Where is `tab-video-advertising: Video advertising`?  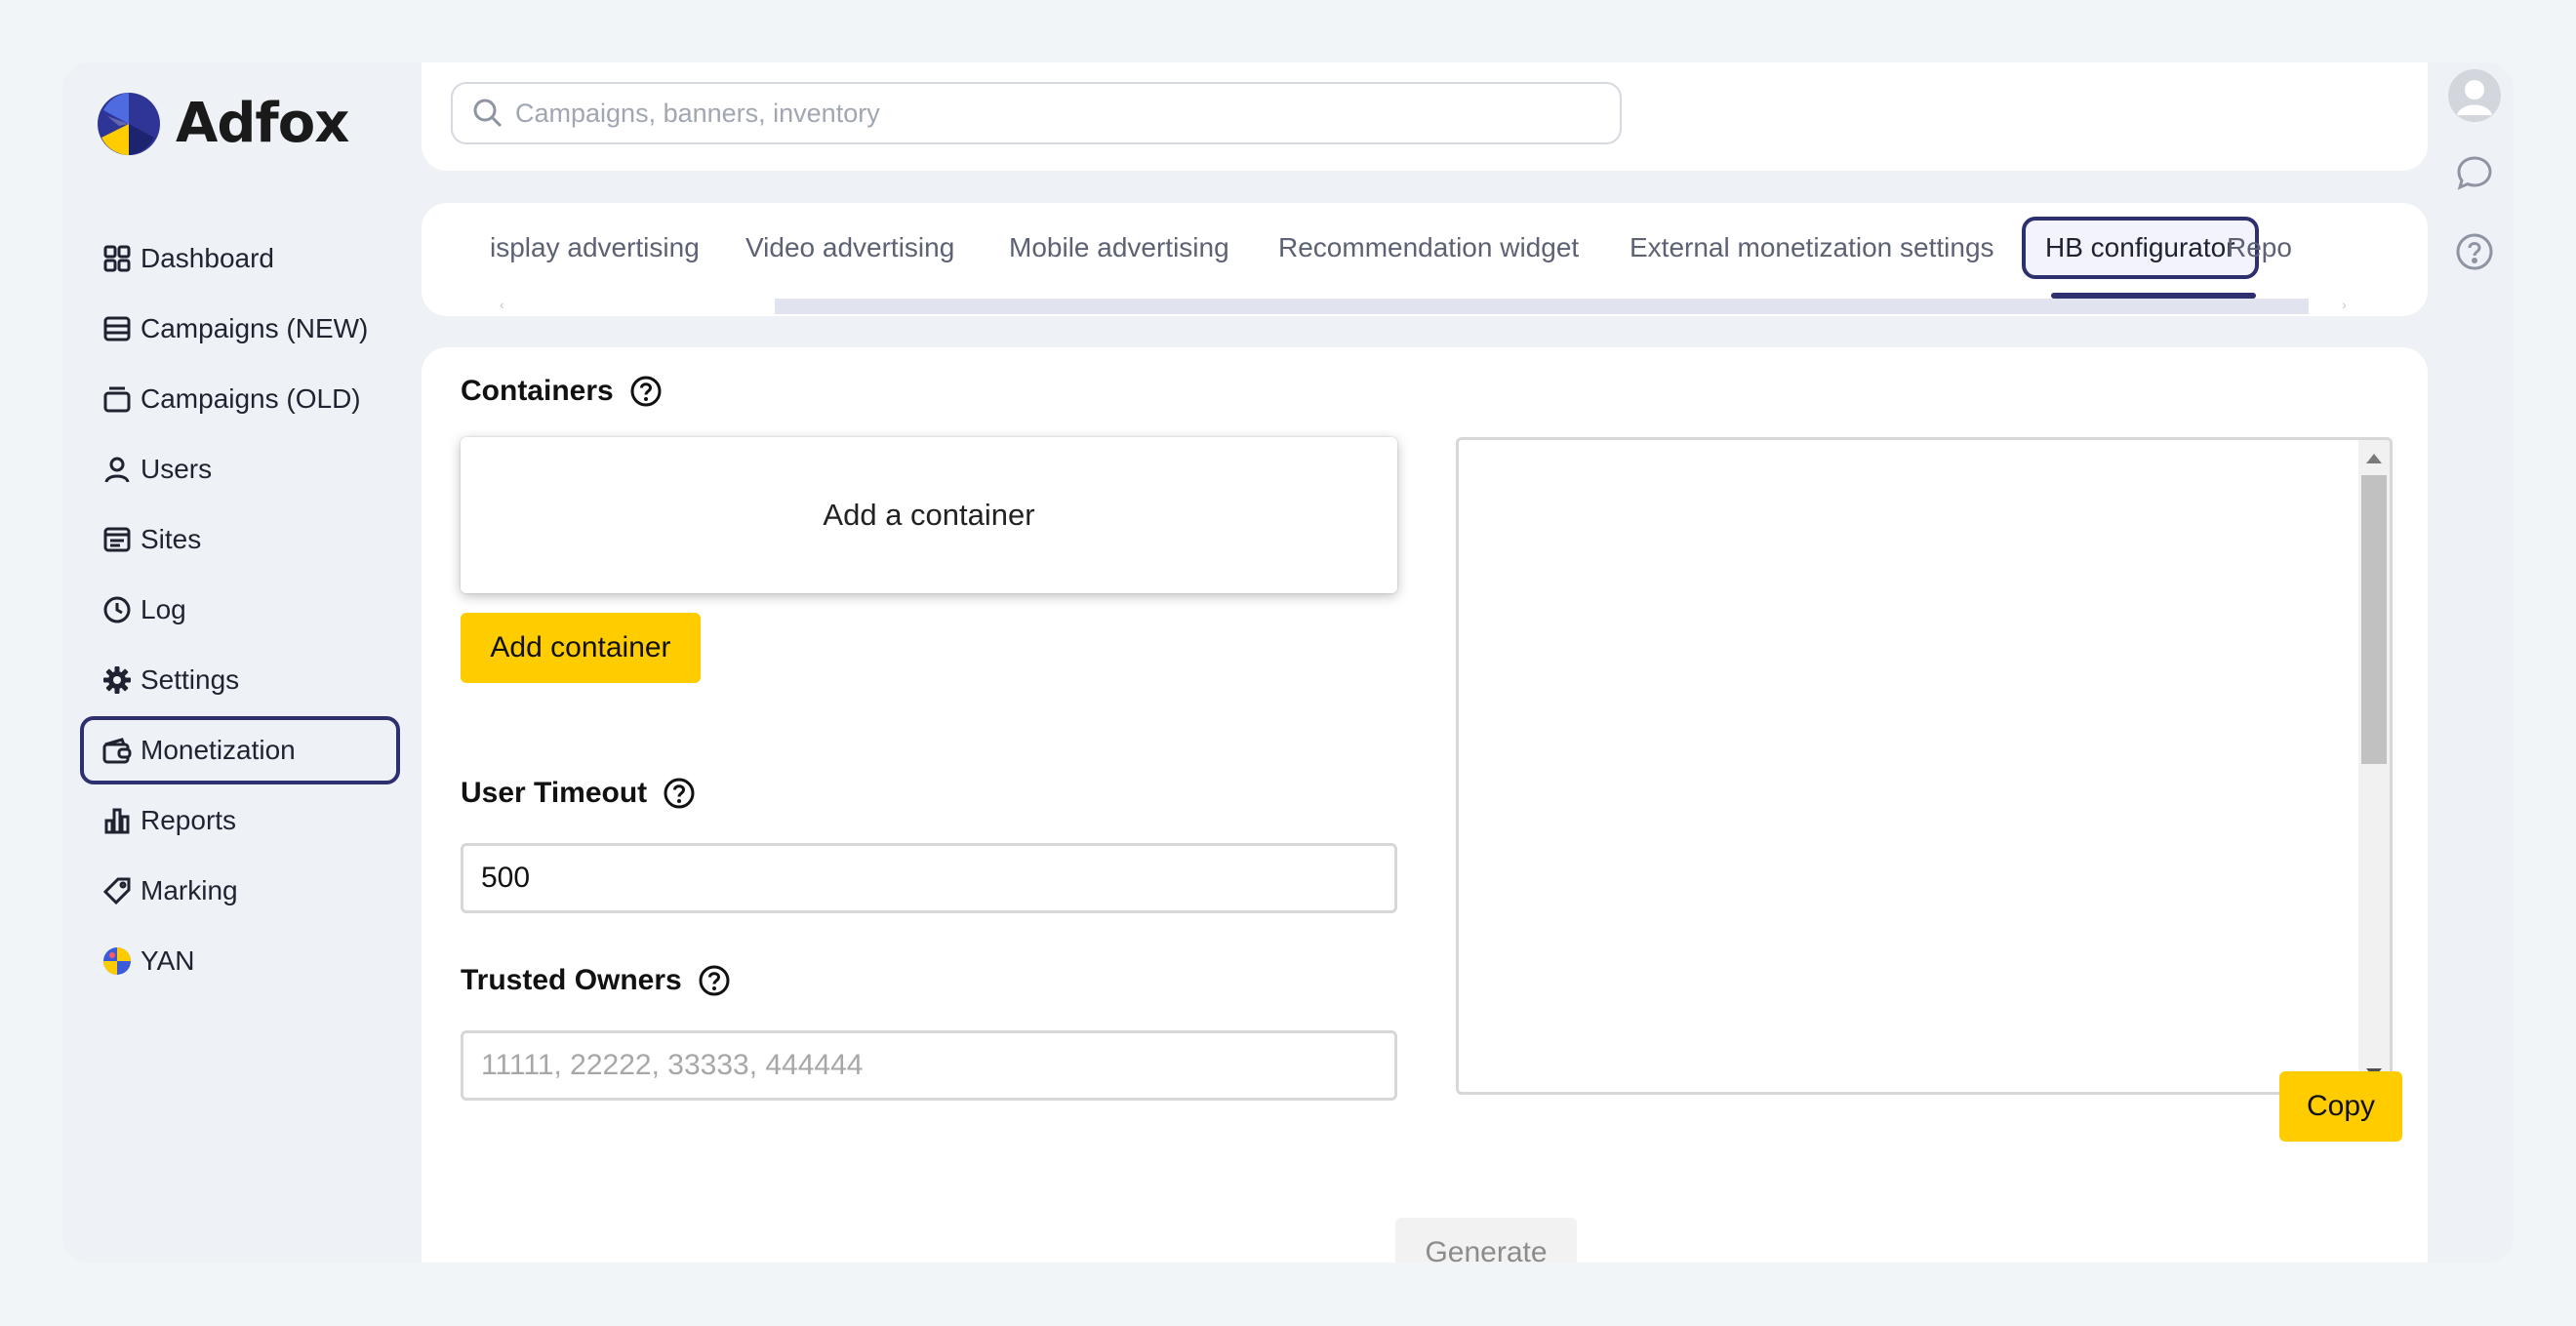 tab-video-advertising: Video advertising is located at coordinates (849, 248).